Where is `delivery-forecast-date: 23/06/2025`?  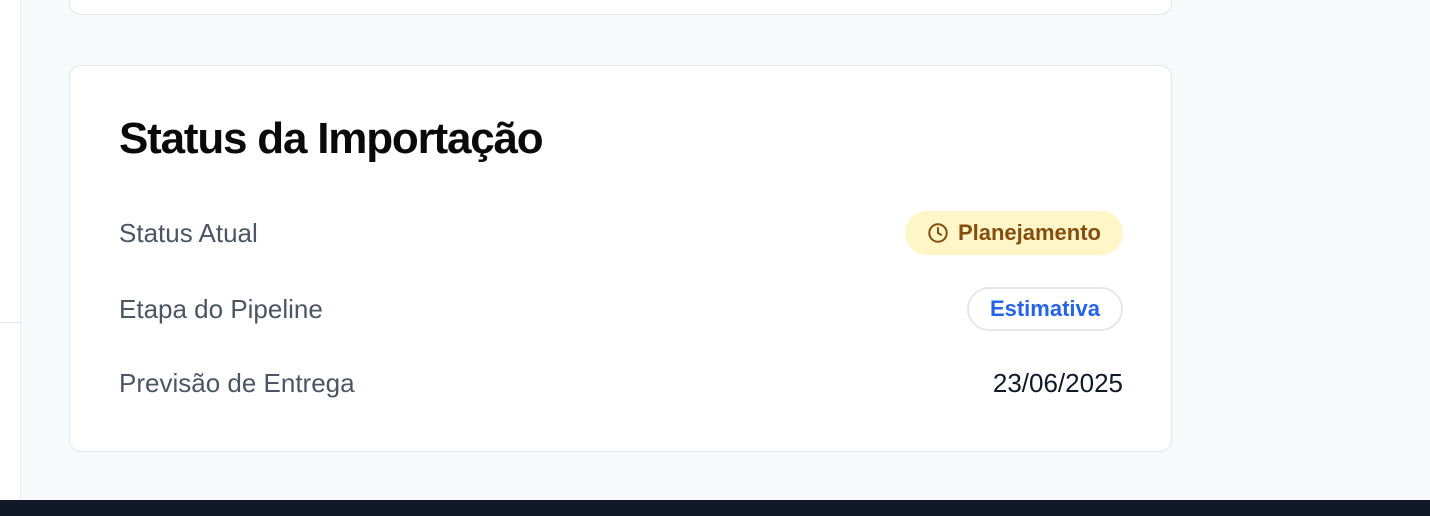 delivery-forecast-date: 23/06/2025 is located at coordinates (1057, 382).